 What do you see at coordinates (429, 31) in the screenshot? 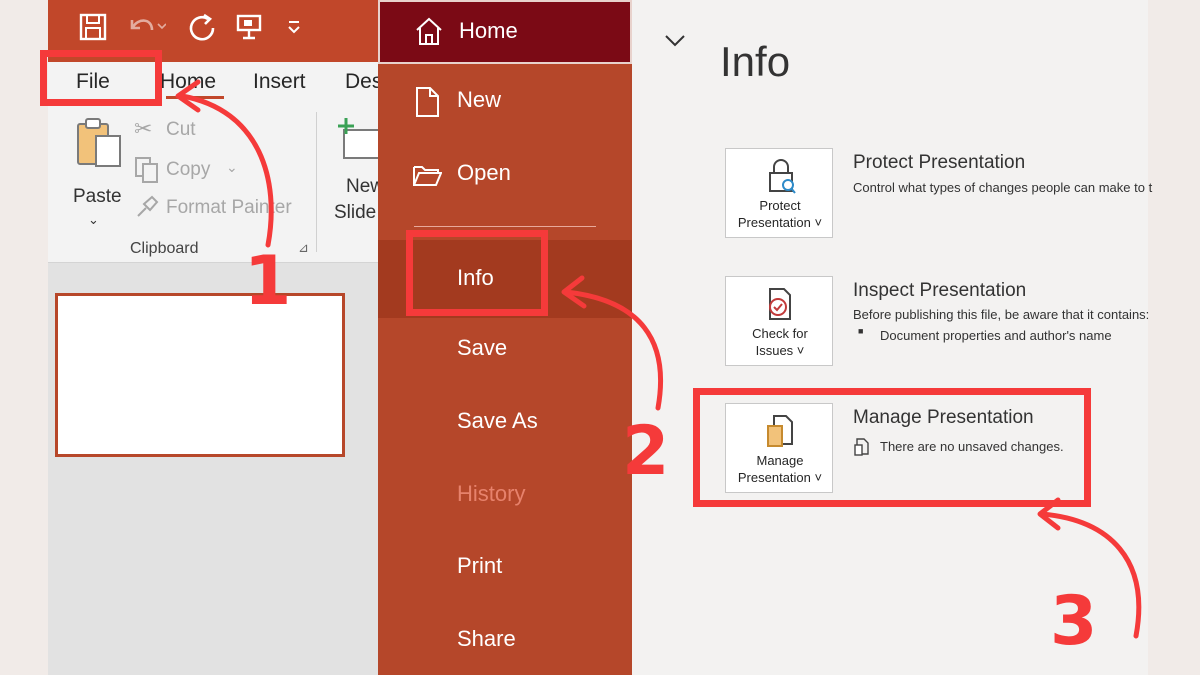
I see `home-icon` at bounding box center [429, 31].